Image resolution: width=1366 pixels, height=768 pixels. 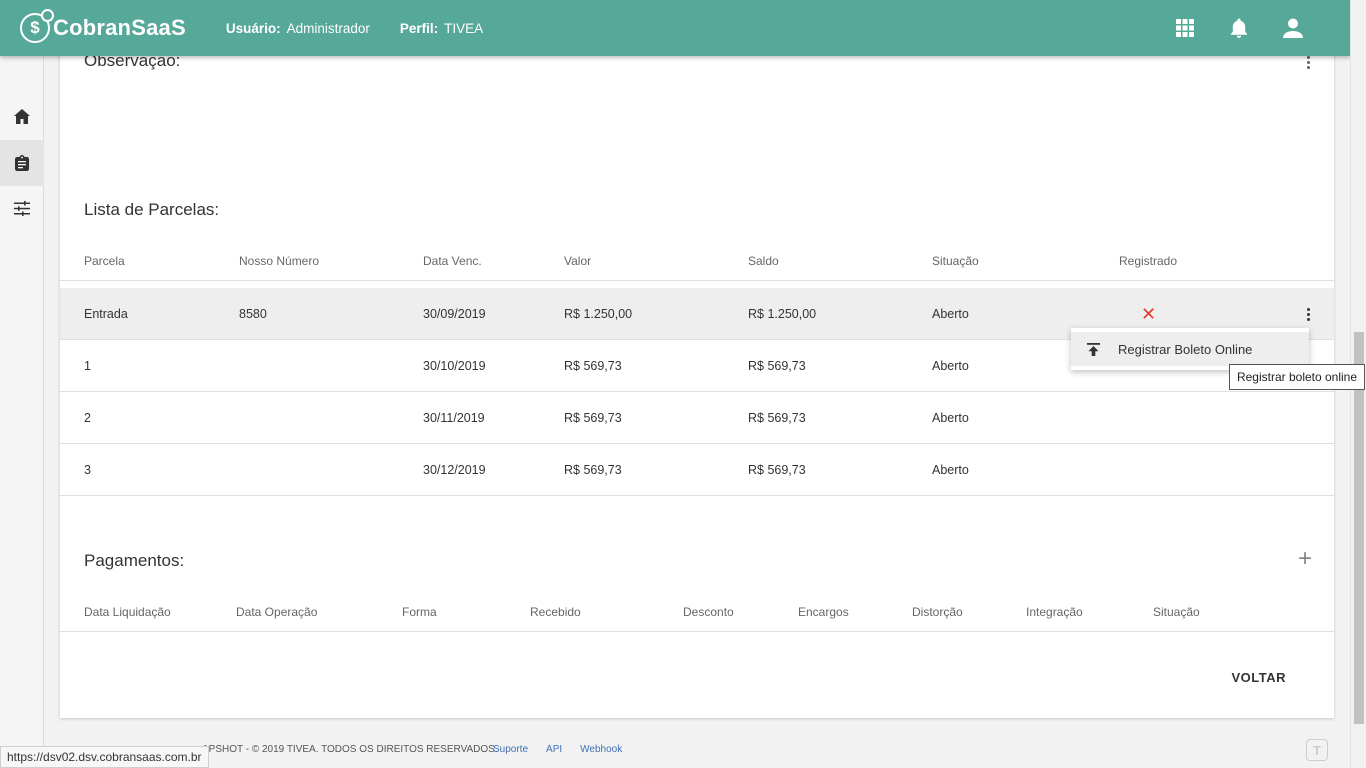 What do you see at coordinates (104, 261) in the screenshot?
I see `col-parcela: Parcela` at bounding box center [104, 261].